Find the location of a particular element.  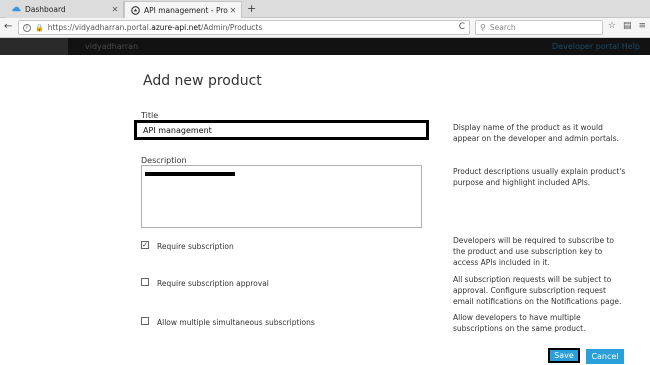

description-textarea is located at coordinates (281, 196).